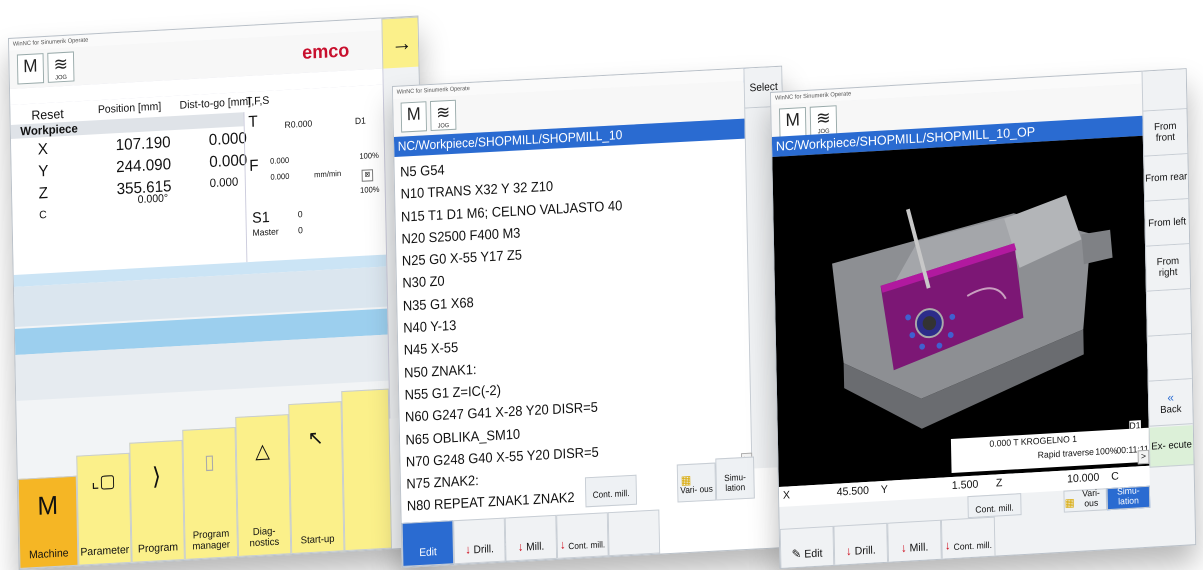 This screenshot has width=1203, height=570. I want to click on brand-logo: emco, so click(325, 52).